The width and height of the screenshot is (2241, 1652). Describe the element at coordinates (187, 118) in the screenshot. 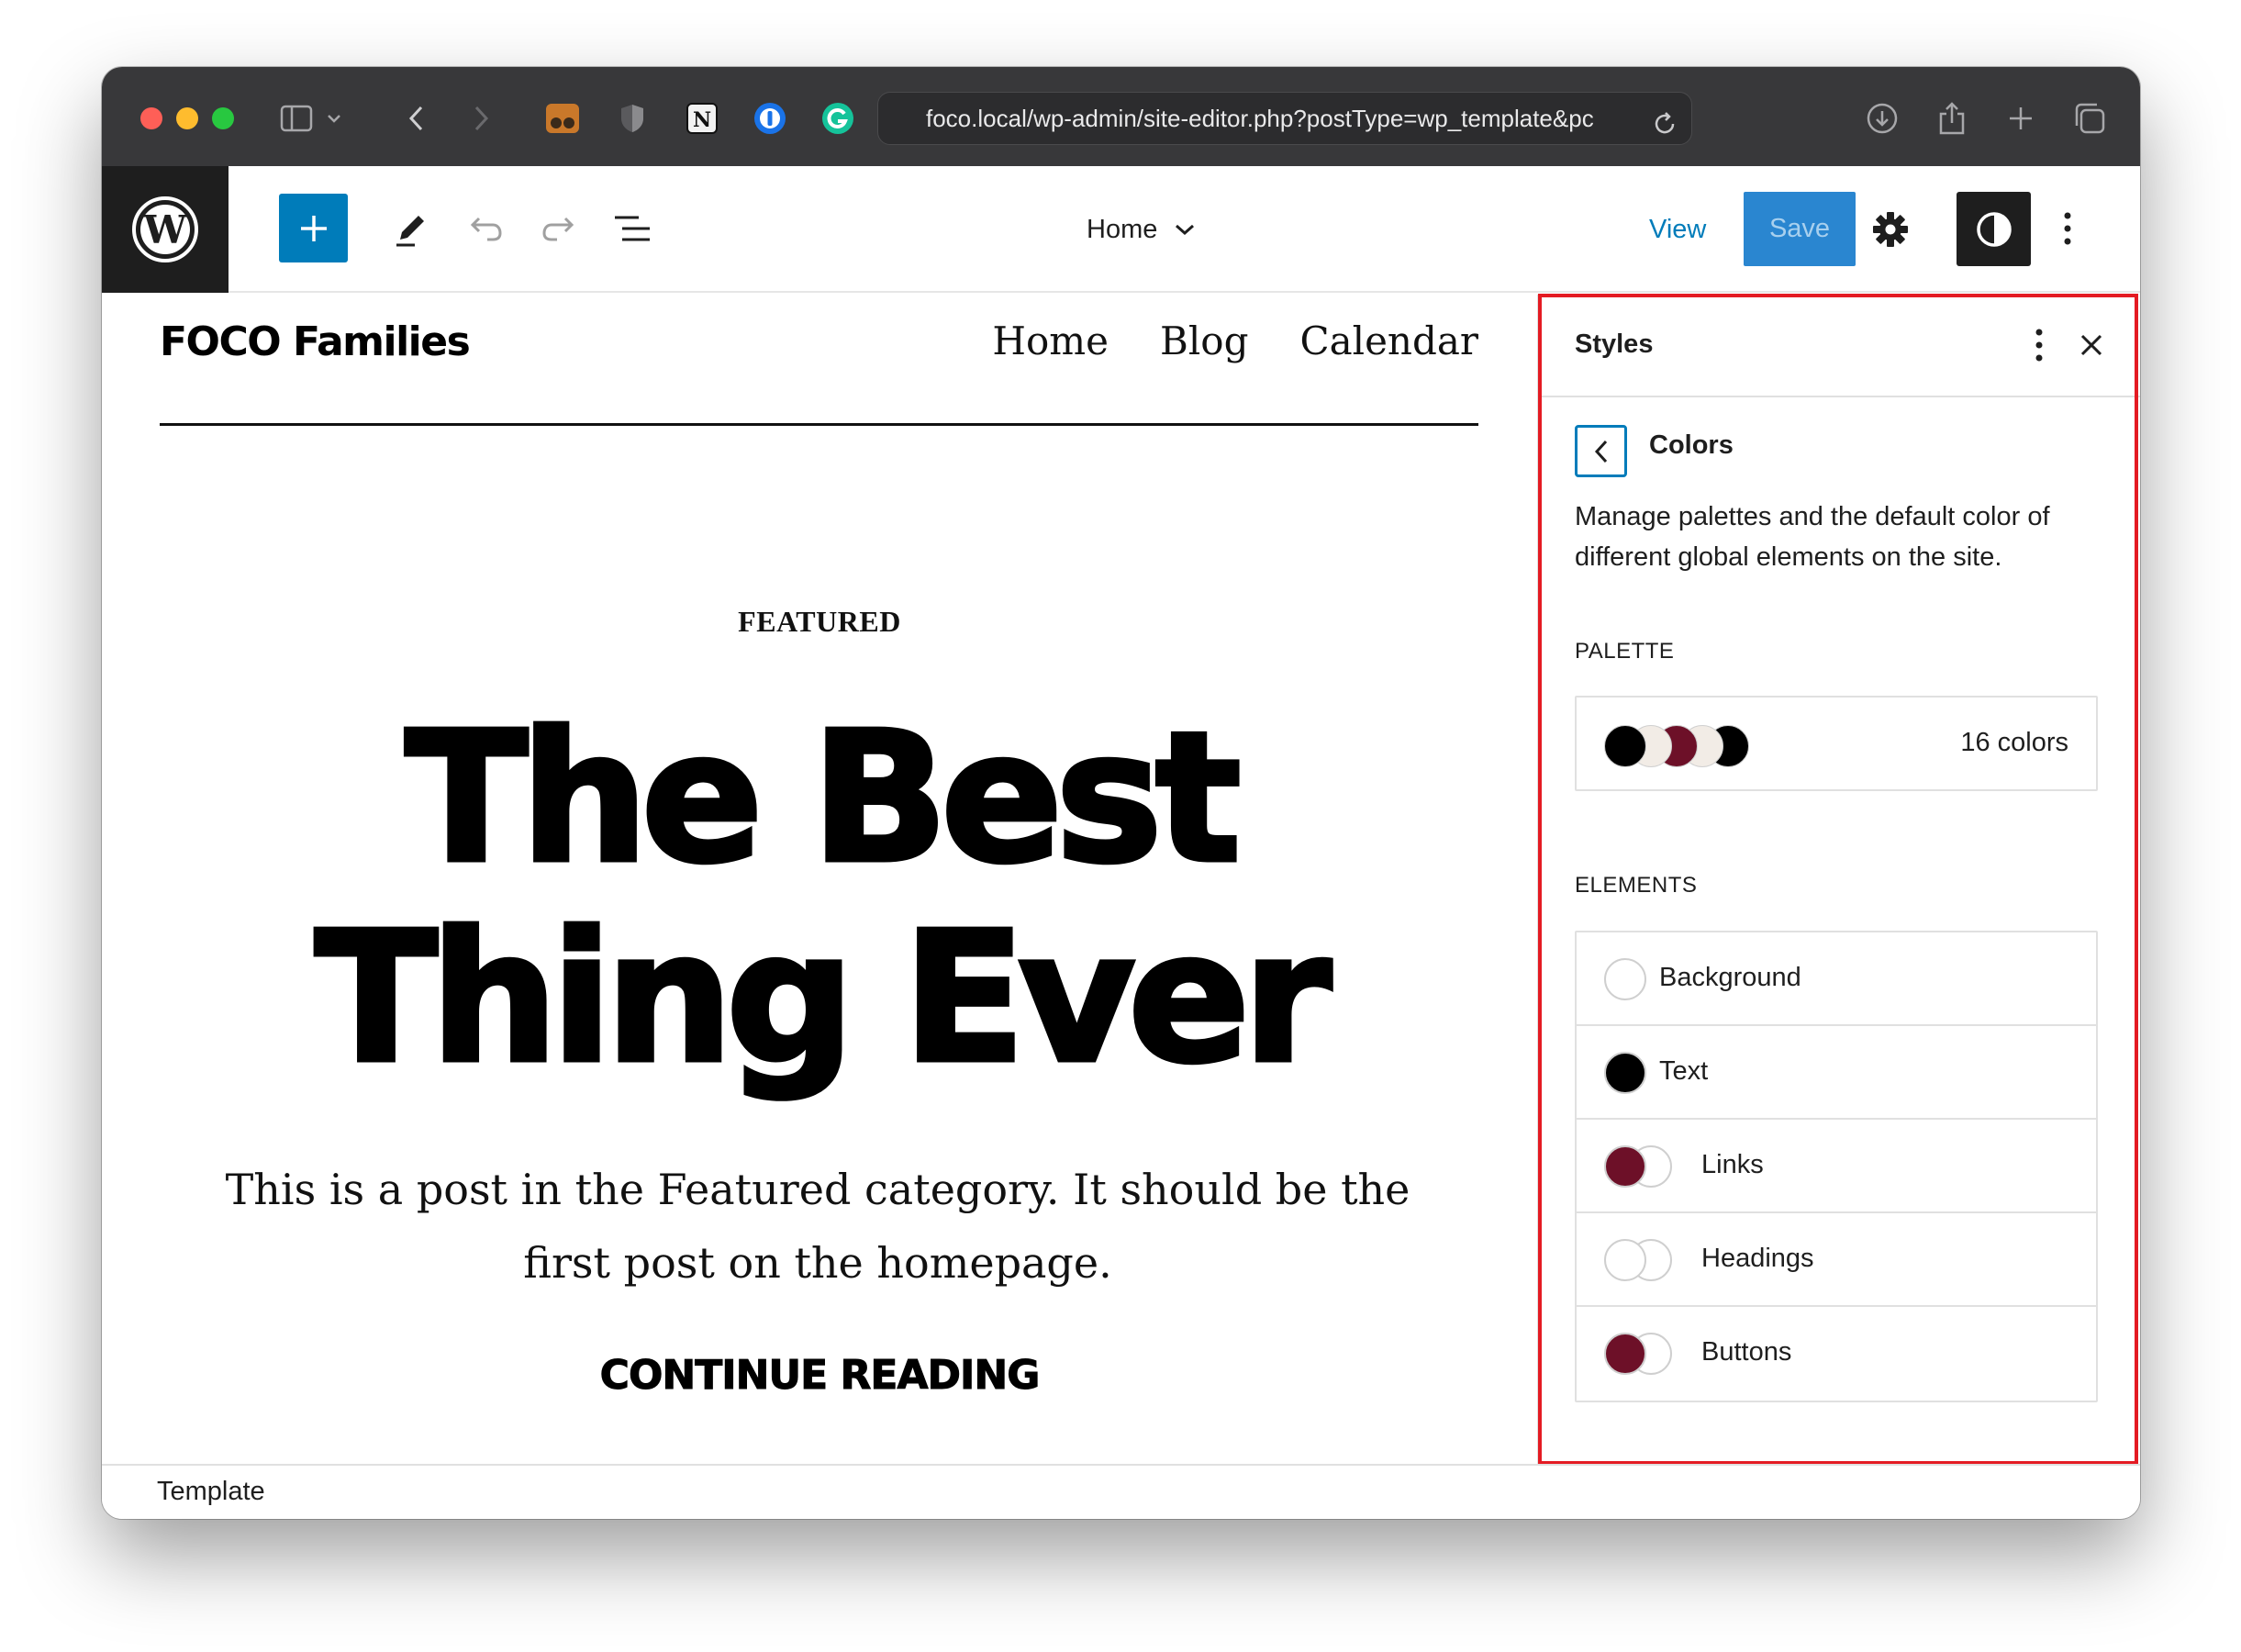

I see `minimize-window-button` at that location.